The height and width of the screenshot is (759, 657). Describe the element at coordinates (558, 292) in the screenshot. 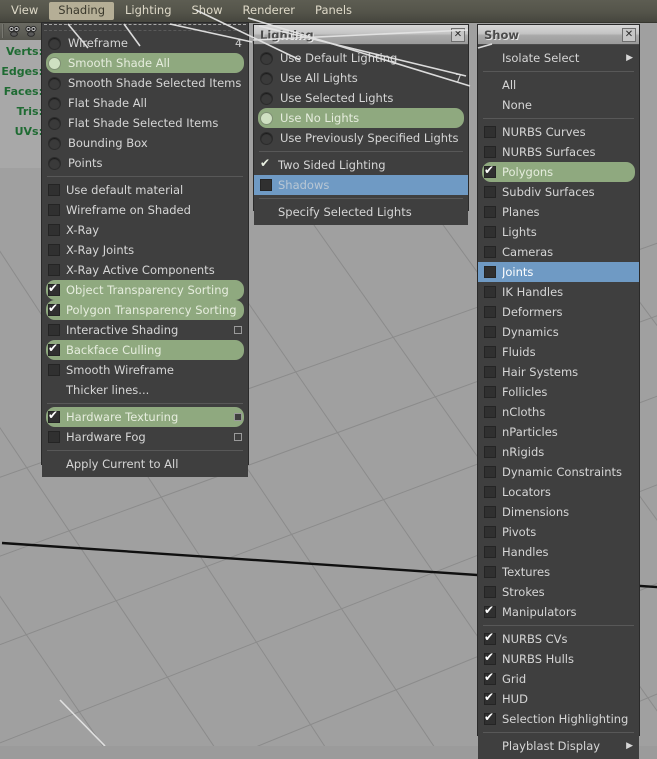

I see `menu-item-ik-handles: IK Handles` at that location.